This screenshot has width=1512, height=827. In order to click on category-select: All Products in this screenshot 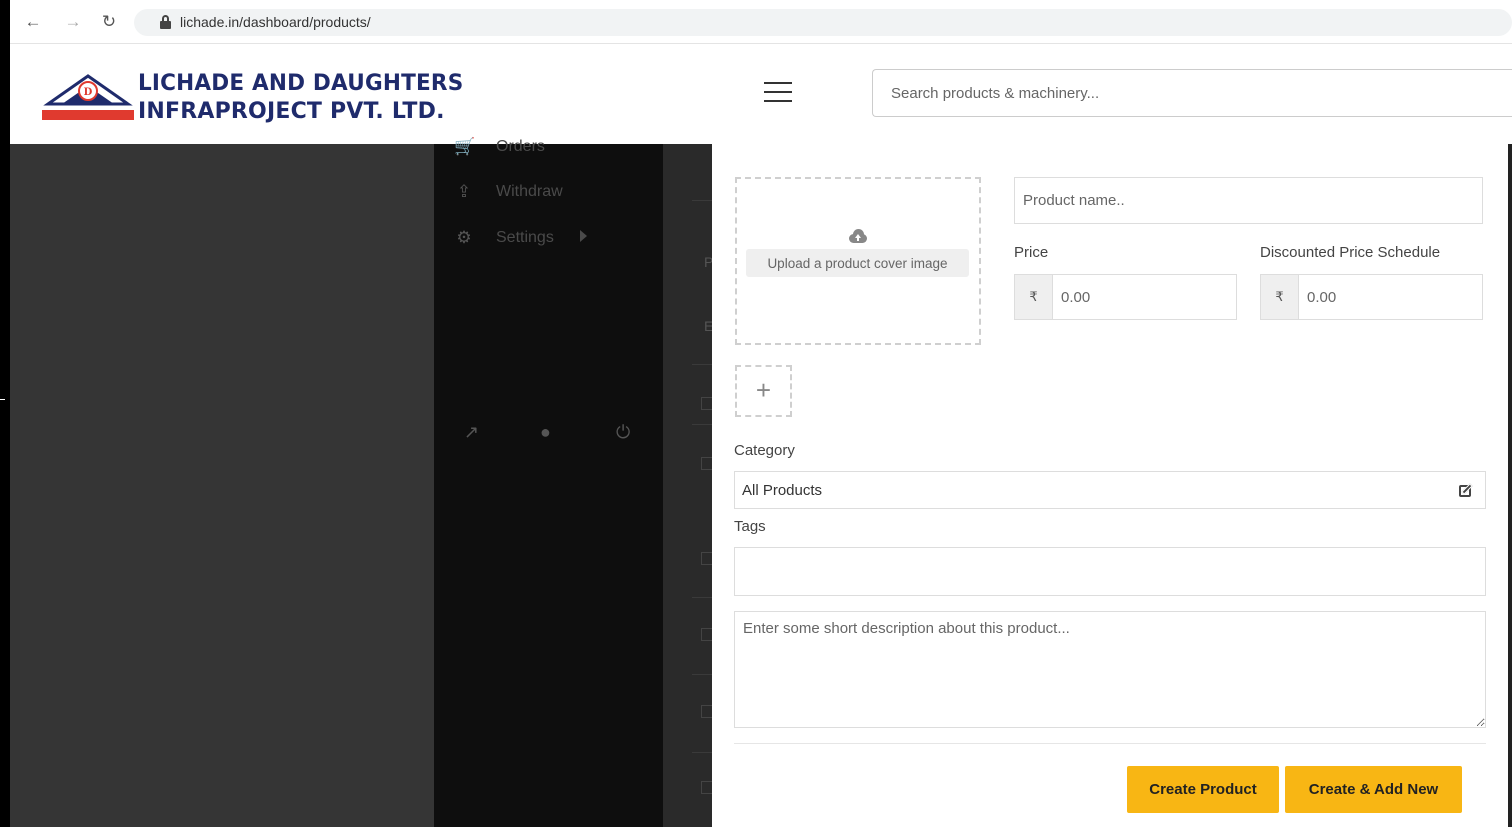, I will do `click(1110, 490)`.